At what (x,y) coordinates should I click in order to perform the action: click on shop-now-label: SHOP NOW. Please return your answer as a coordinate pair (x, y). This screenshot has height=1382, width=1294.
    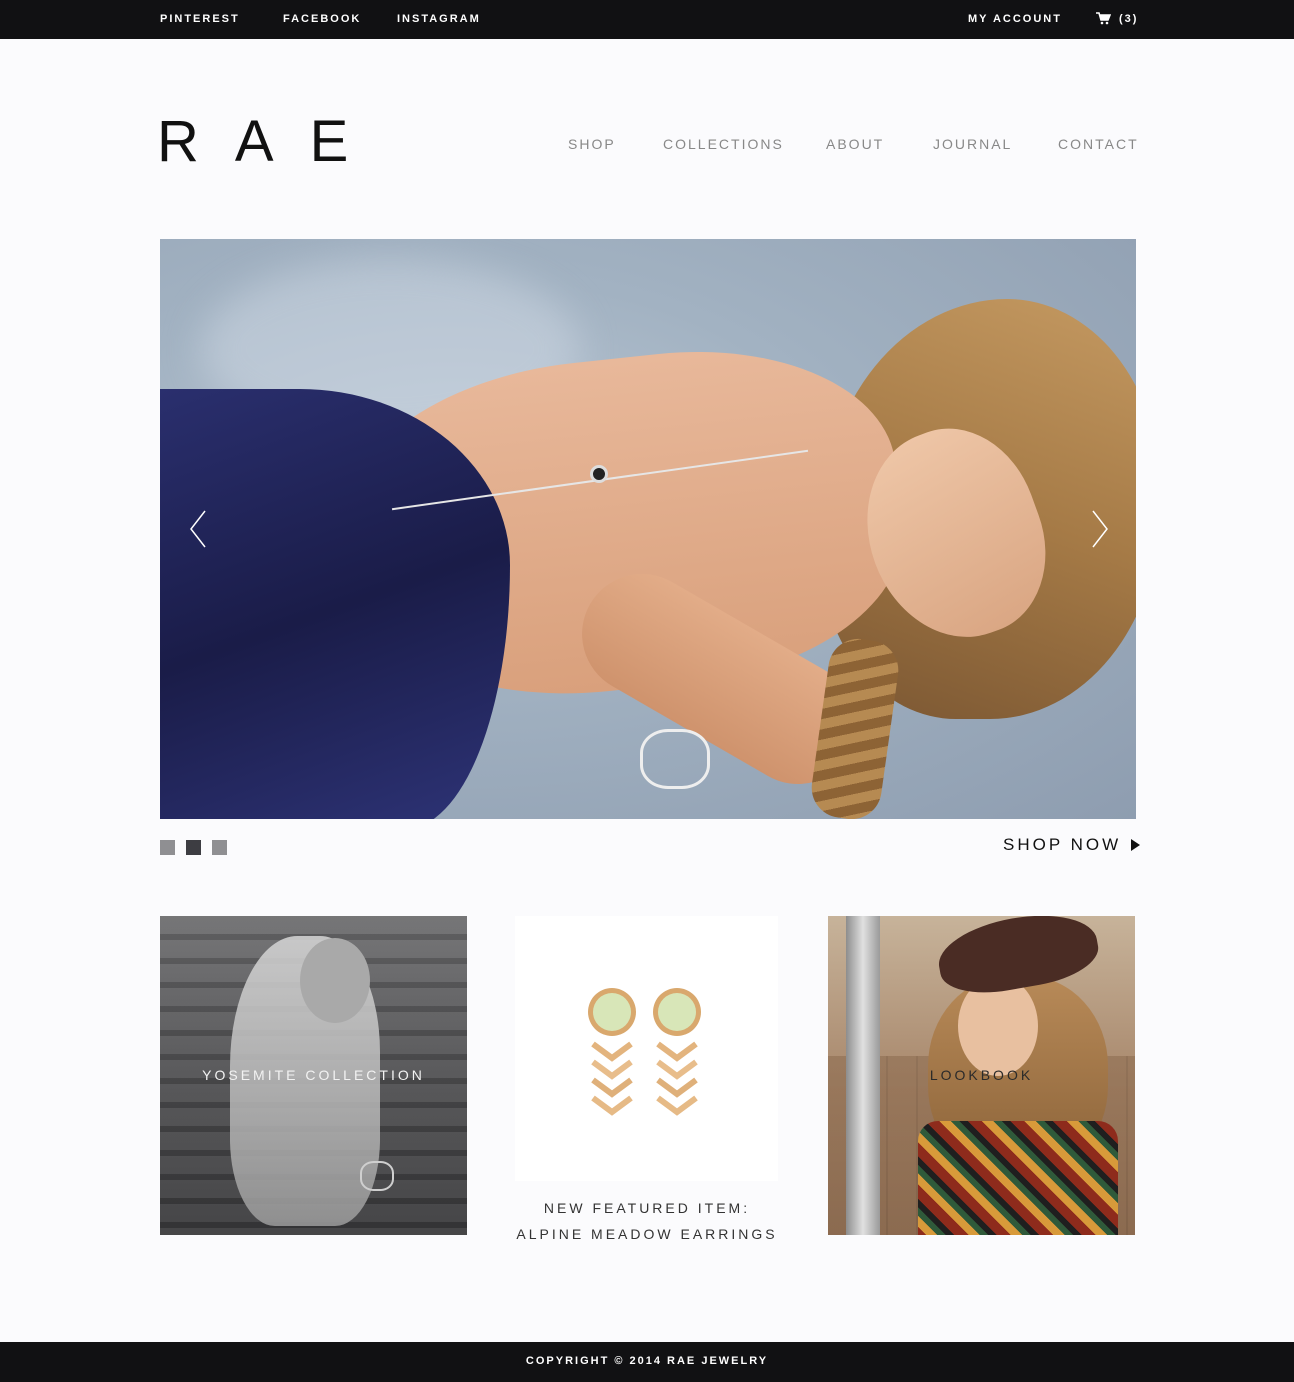
    Looking at the image, I should click on (1062, 844).